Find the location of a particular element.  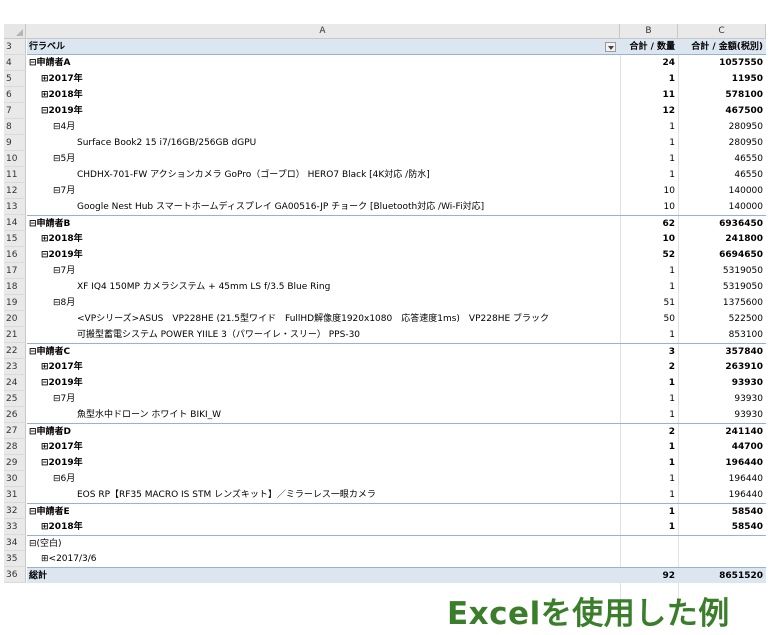

row-number: 8 is located at coordinates (15, 127).